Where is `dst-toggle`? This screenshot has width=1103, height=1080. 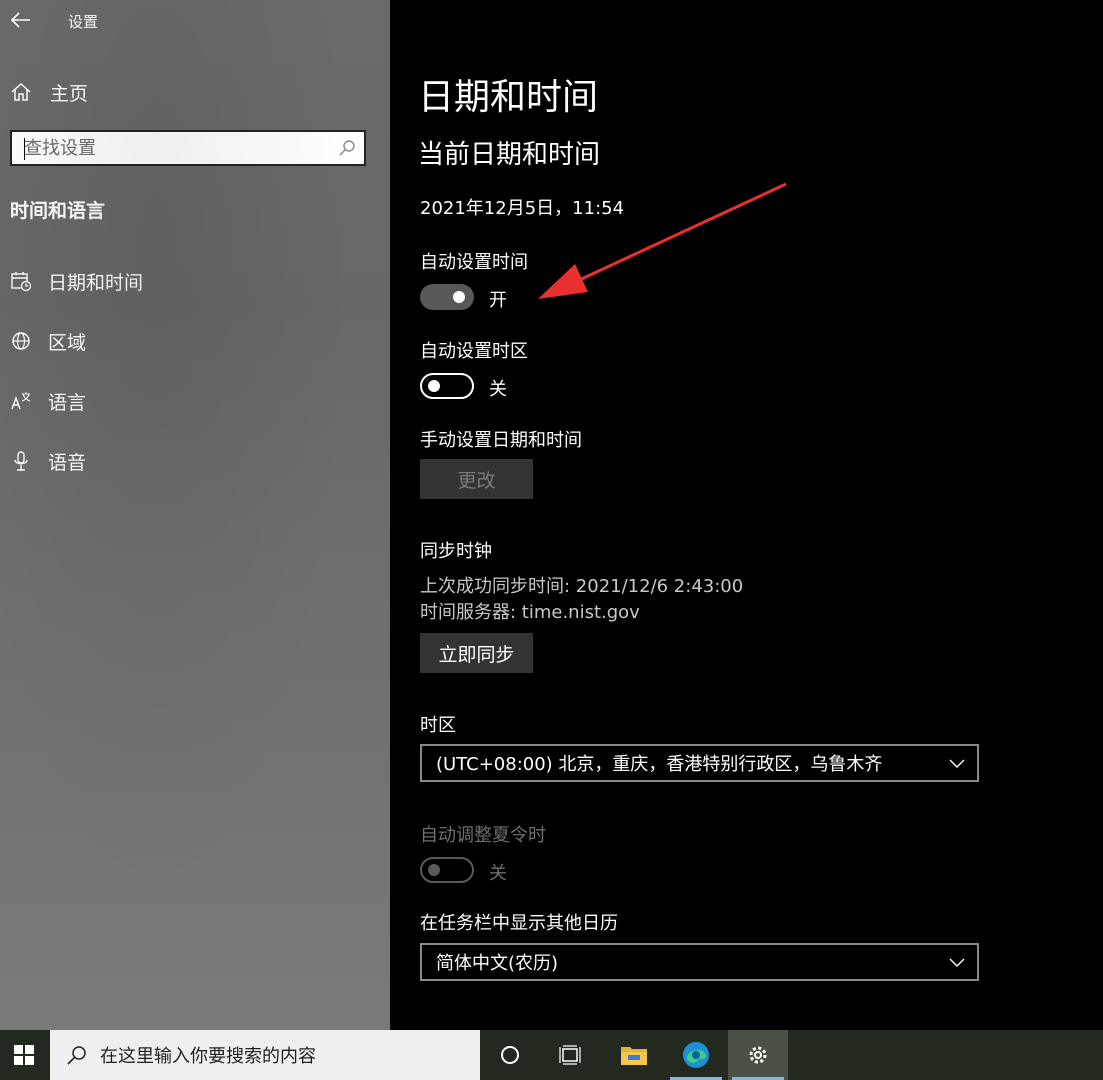 dst-toggle is located at coordinates (447, 870).